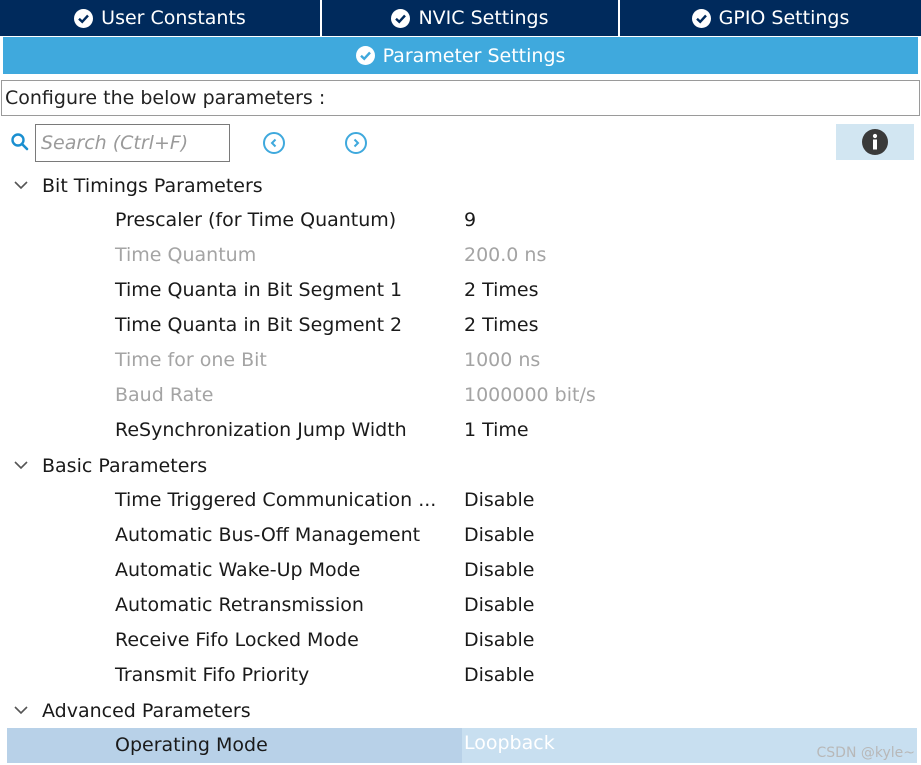 The width and height of the screenshot is (921, 765). I want to click on param-row: Automatic Wake-Up Mode Disable, so click(460, 570).